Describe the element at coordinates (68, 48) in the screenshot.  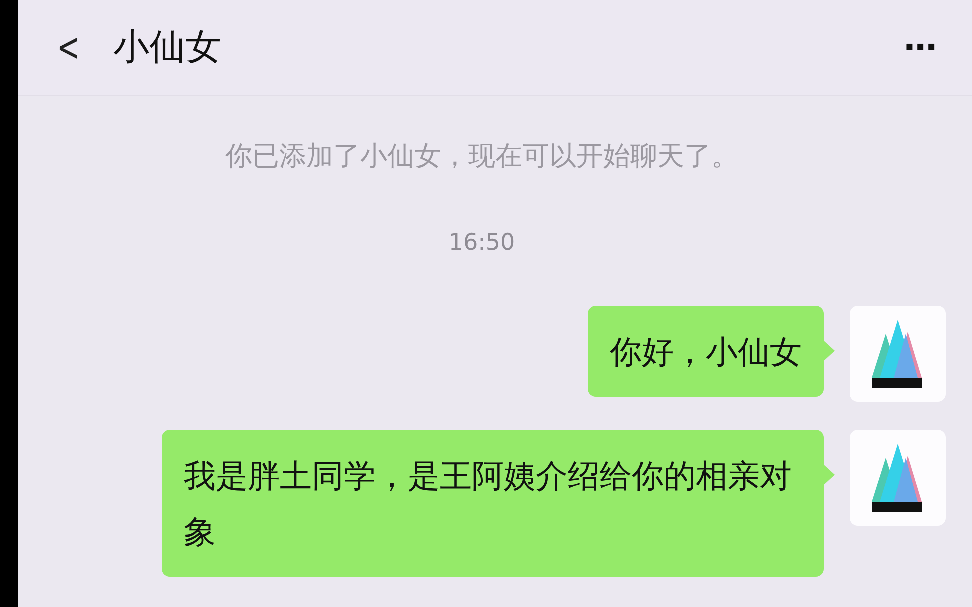
I see `back-button: <` at that location.